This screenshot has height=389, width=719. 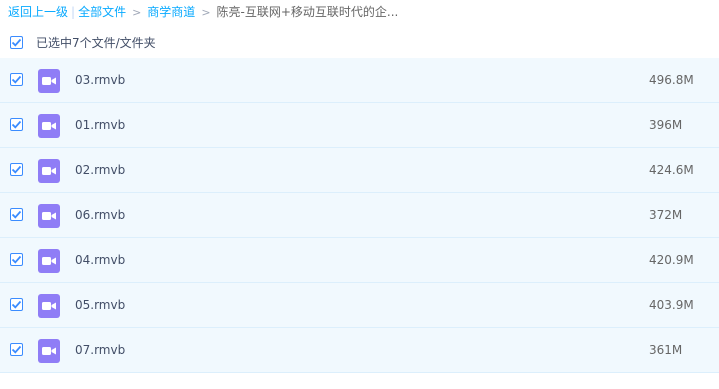 What do you see at coordinates (359, 125) in the screenshot?
I see `file-row: 01.rmvb 396M` at bounding box center [359, 125].